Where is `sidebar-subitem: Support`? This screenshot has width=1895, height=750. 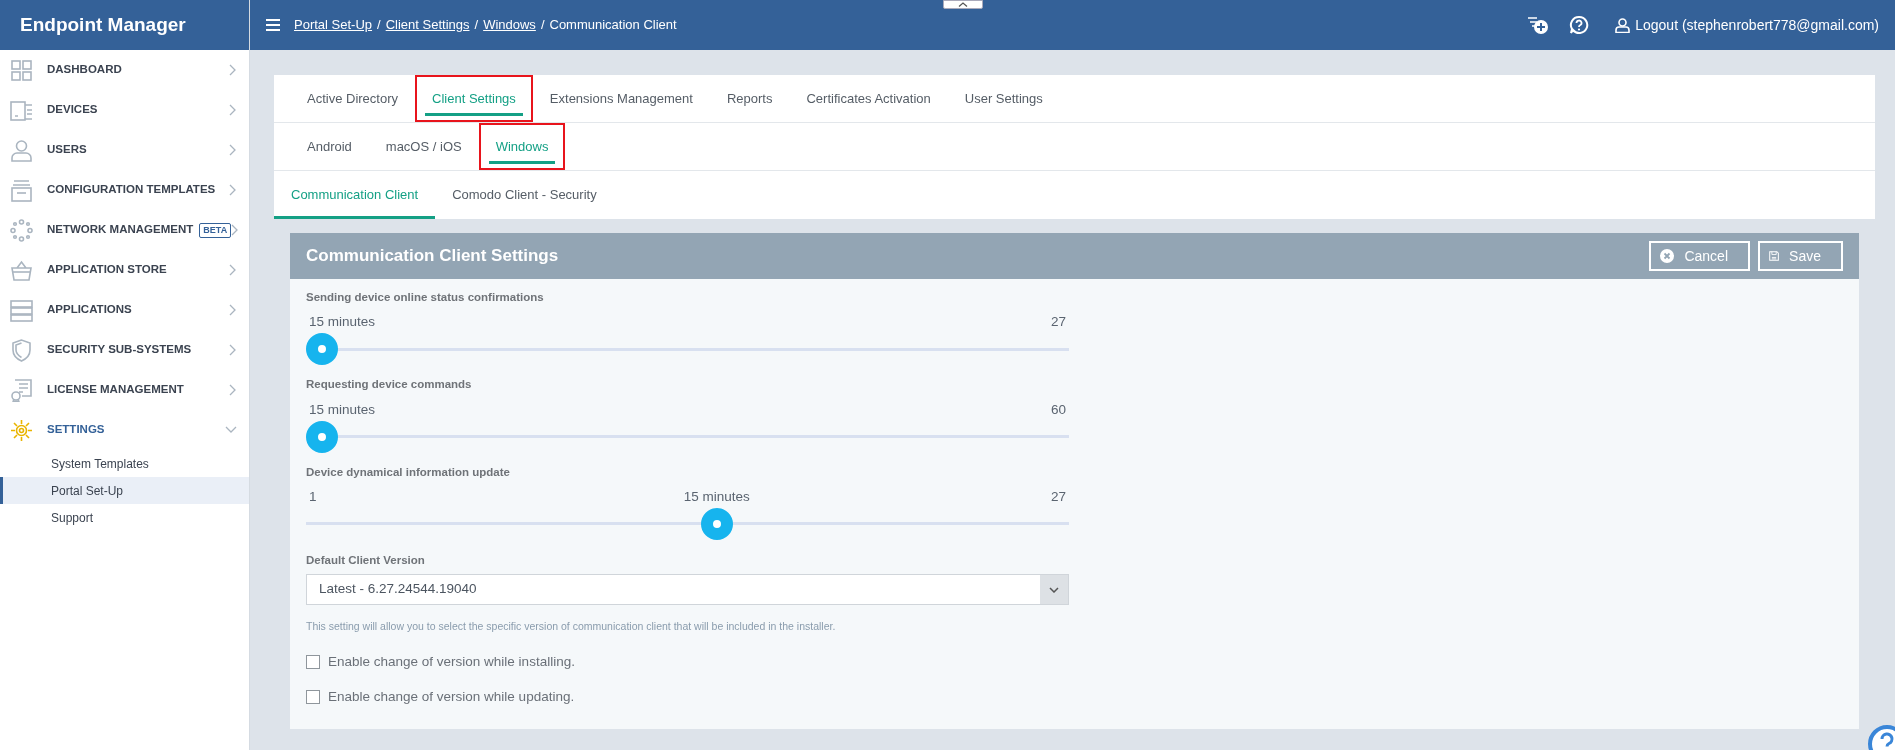 sidebar-subitem: Support is located at coordinates (124, 517).